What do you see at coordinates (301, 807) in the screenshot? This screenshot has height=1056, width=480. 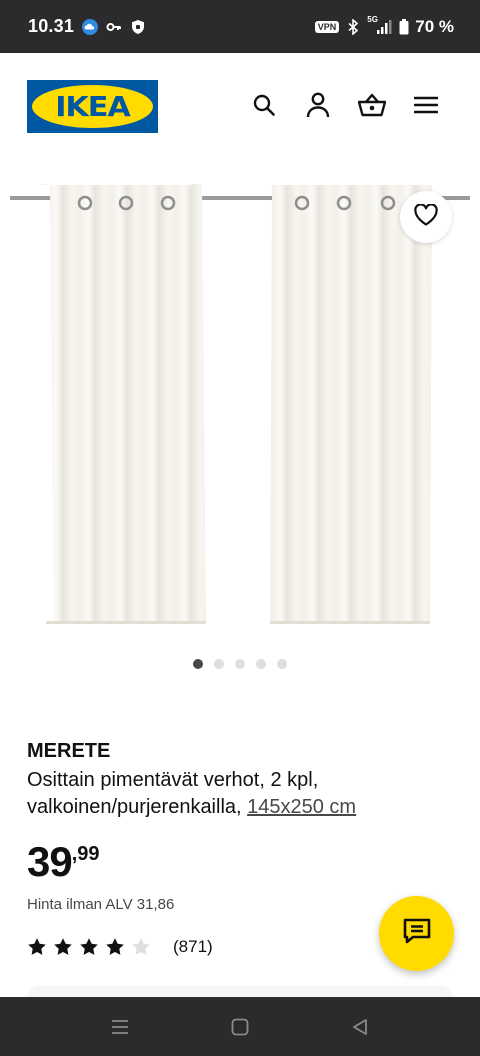 I see `size-link: 145x250 cm` at bounding box center [301, 807].